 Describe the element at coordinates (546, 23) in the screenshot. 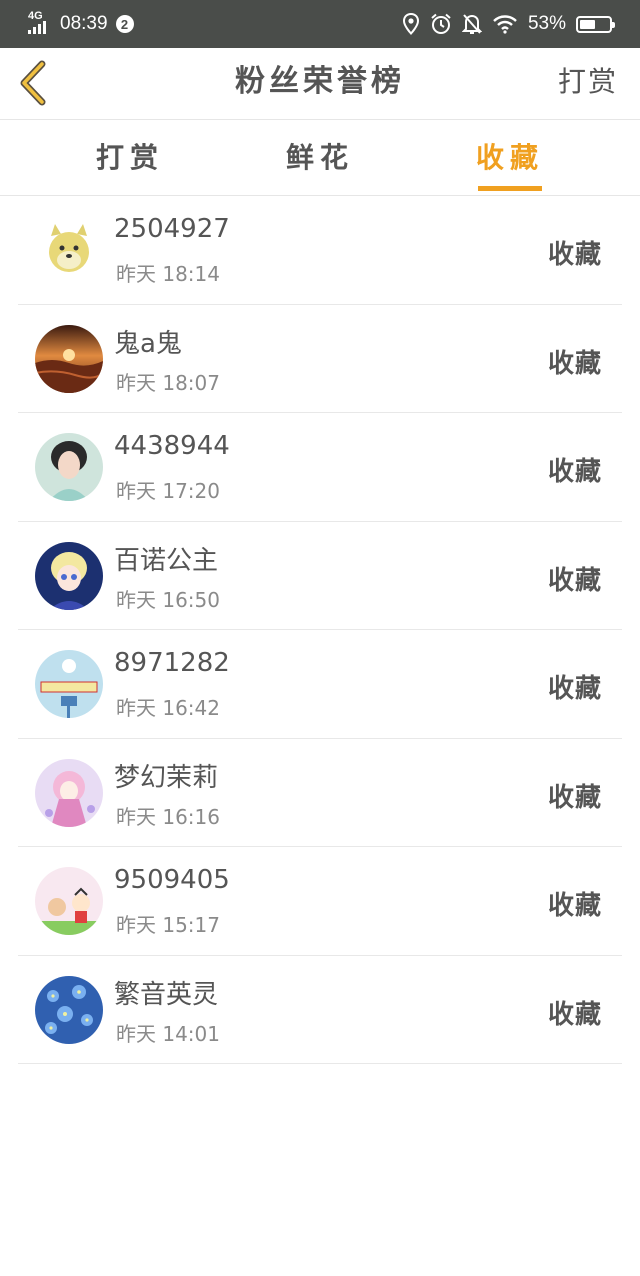

I see `battery-percent: 53%` at that location.